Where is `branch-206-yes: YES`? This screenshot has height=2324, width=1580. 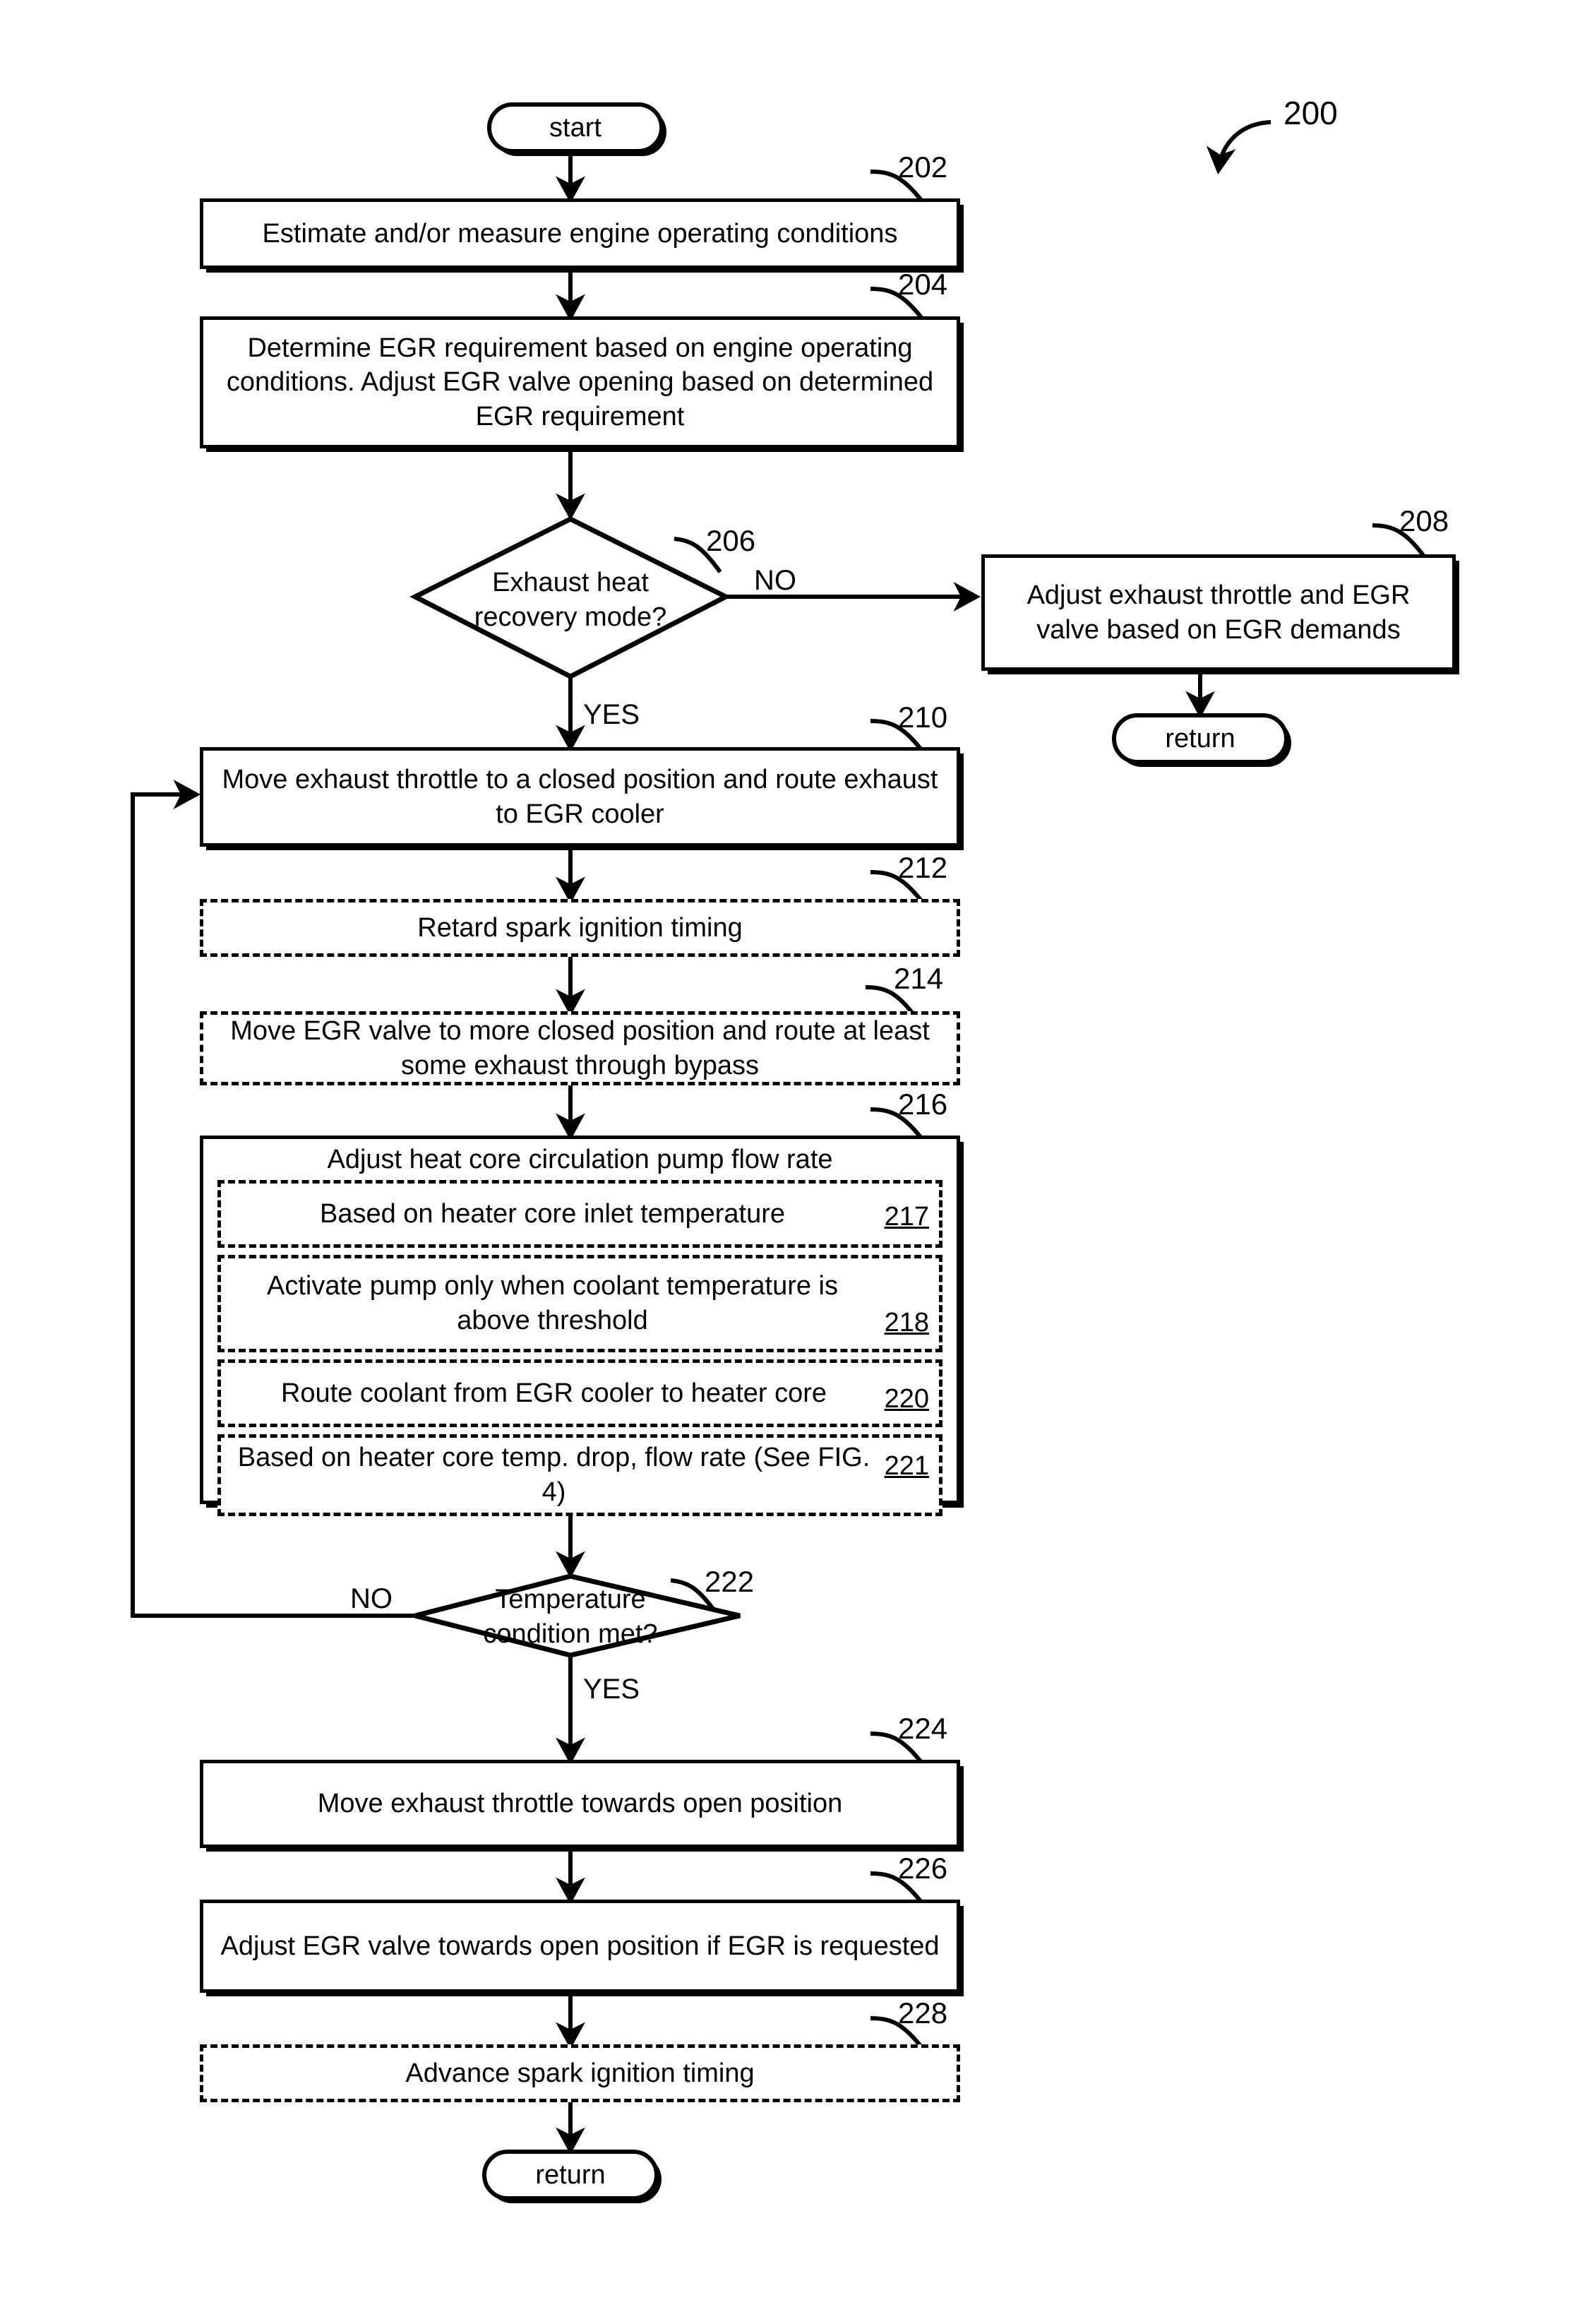
branch-206-yes: YES is located at coordinates (611, 714).